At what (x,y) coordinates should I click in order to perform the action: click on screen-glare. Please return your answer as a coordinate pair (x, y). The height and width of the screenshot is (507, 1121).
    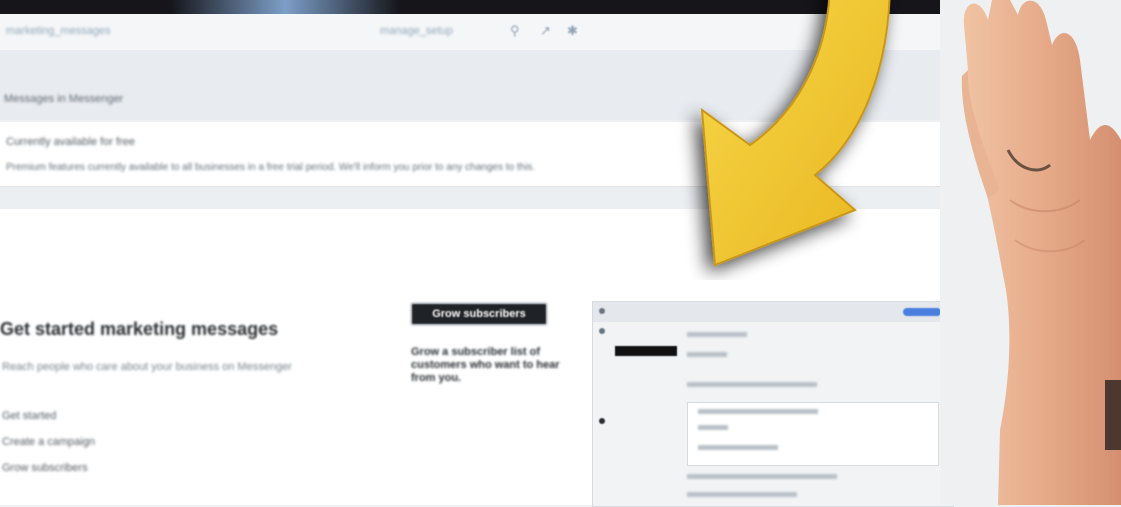
    Looking at the image, I should click on (285, 7).